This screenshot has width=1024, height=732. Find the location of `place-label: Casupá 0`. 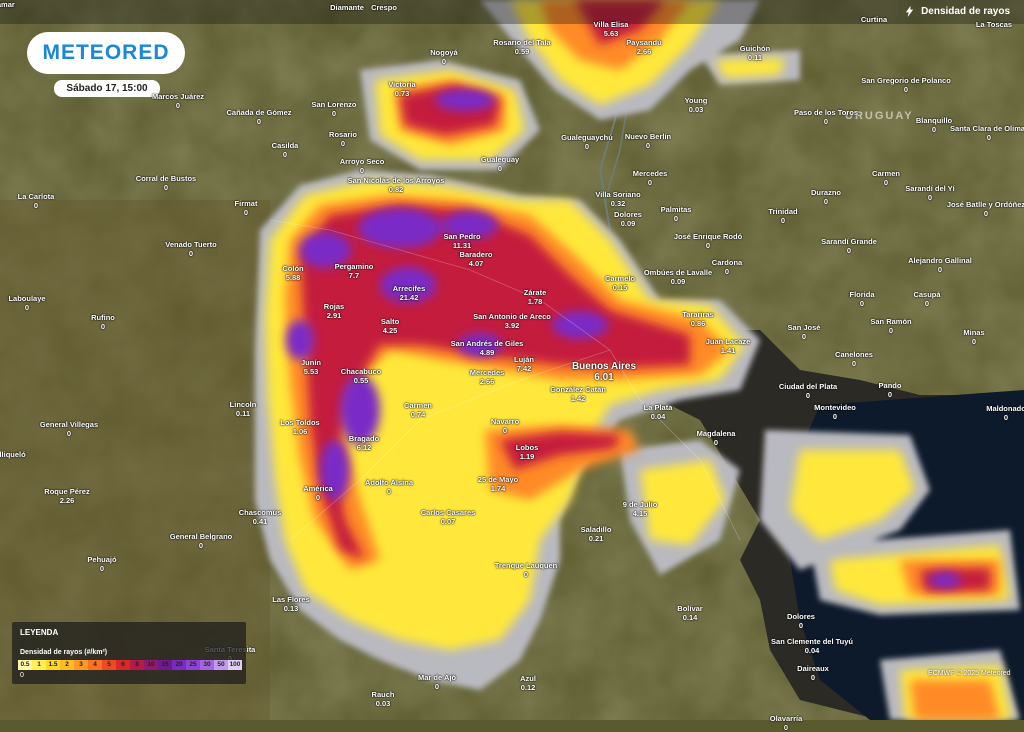

place-label: Casupá 0 is located at coordinates (926, 299).